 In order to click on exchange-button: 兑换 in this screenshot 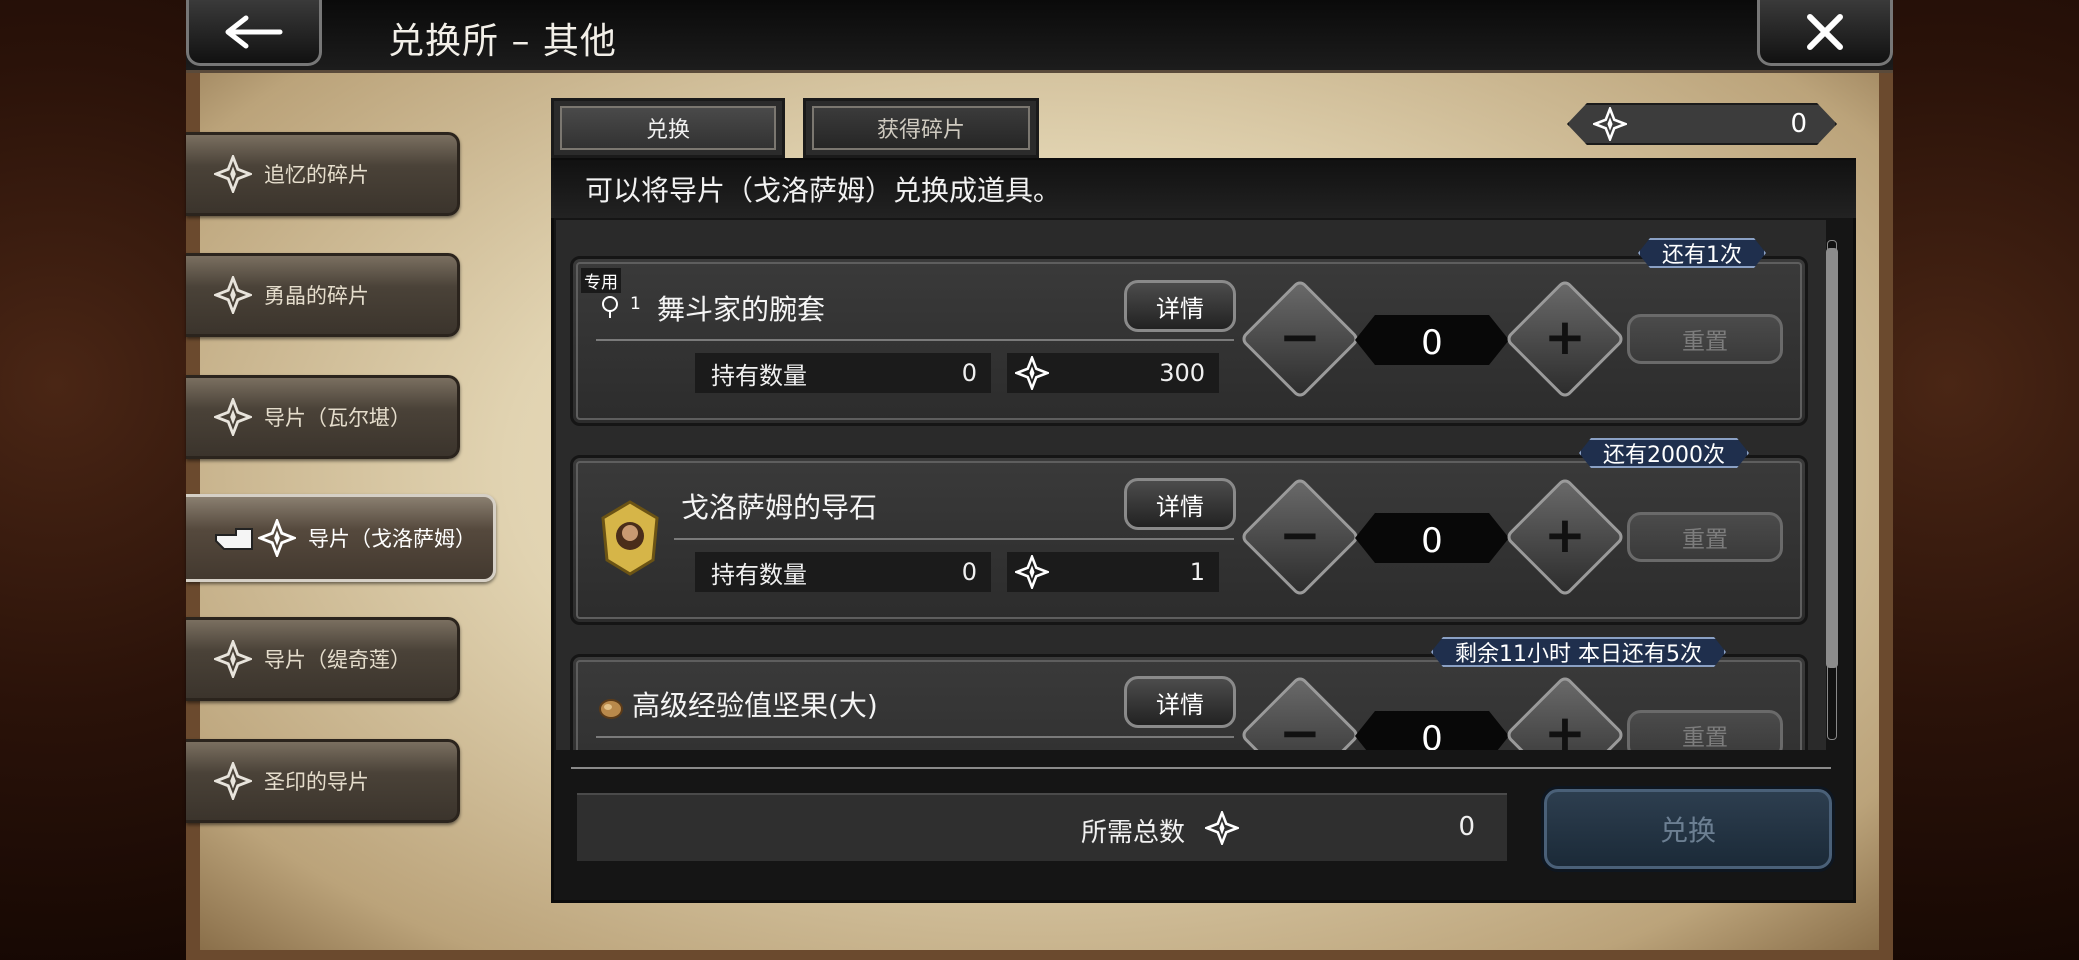, I will do `click(1688, 829)`.